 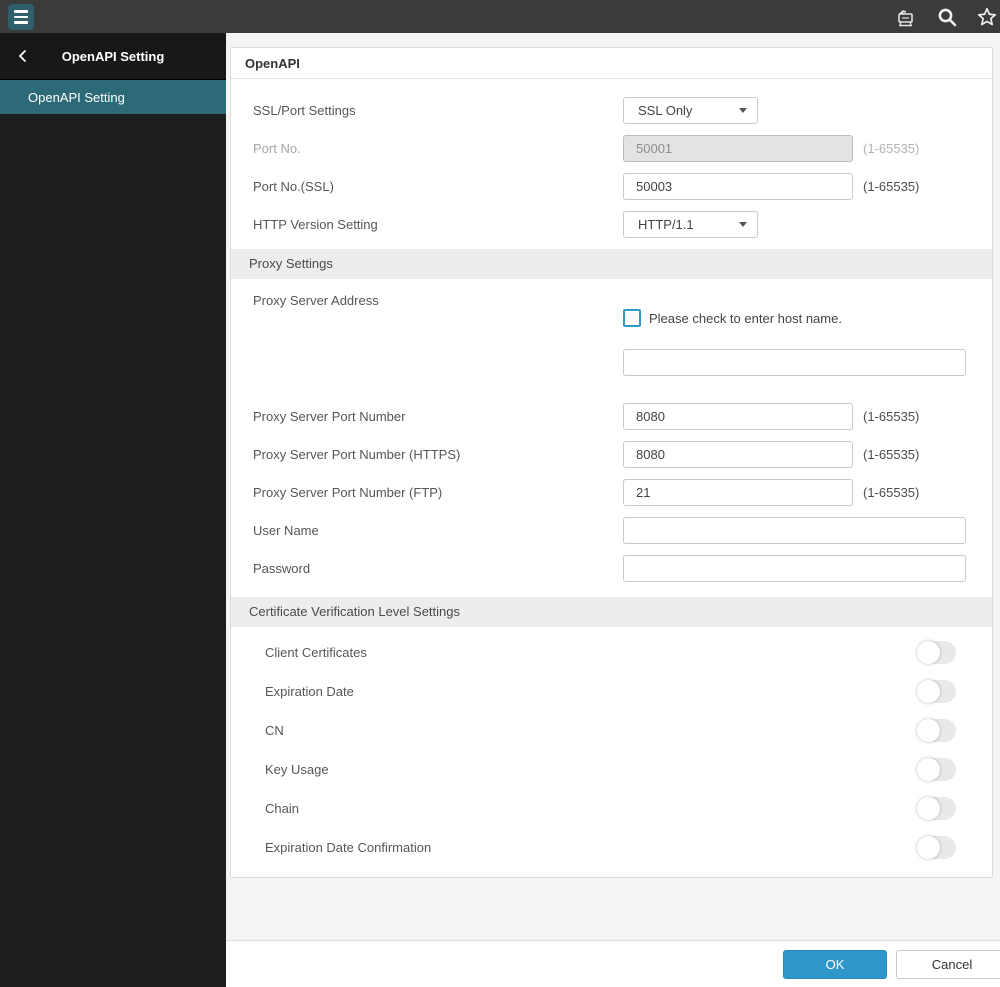 What do you see at coordinates (936, 652) in the screenshot?
I see `client-certificates-toggle` at bounding box center [936, 652].